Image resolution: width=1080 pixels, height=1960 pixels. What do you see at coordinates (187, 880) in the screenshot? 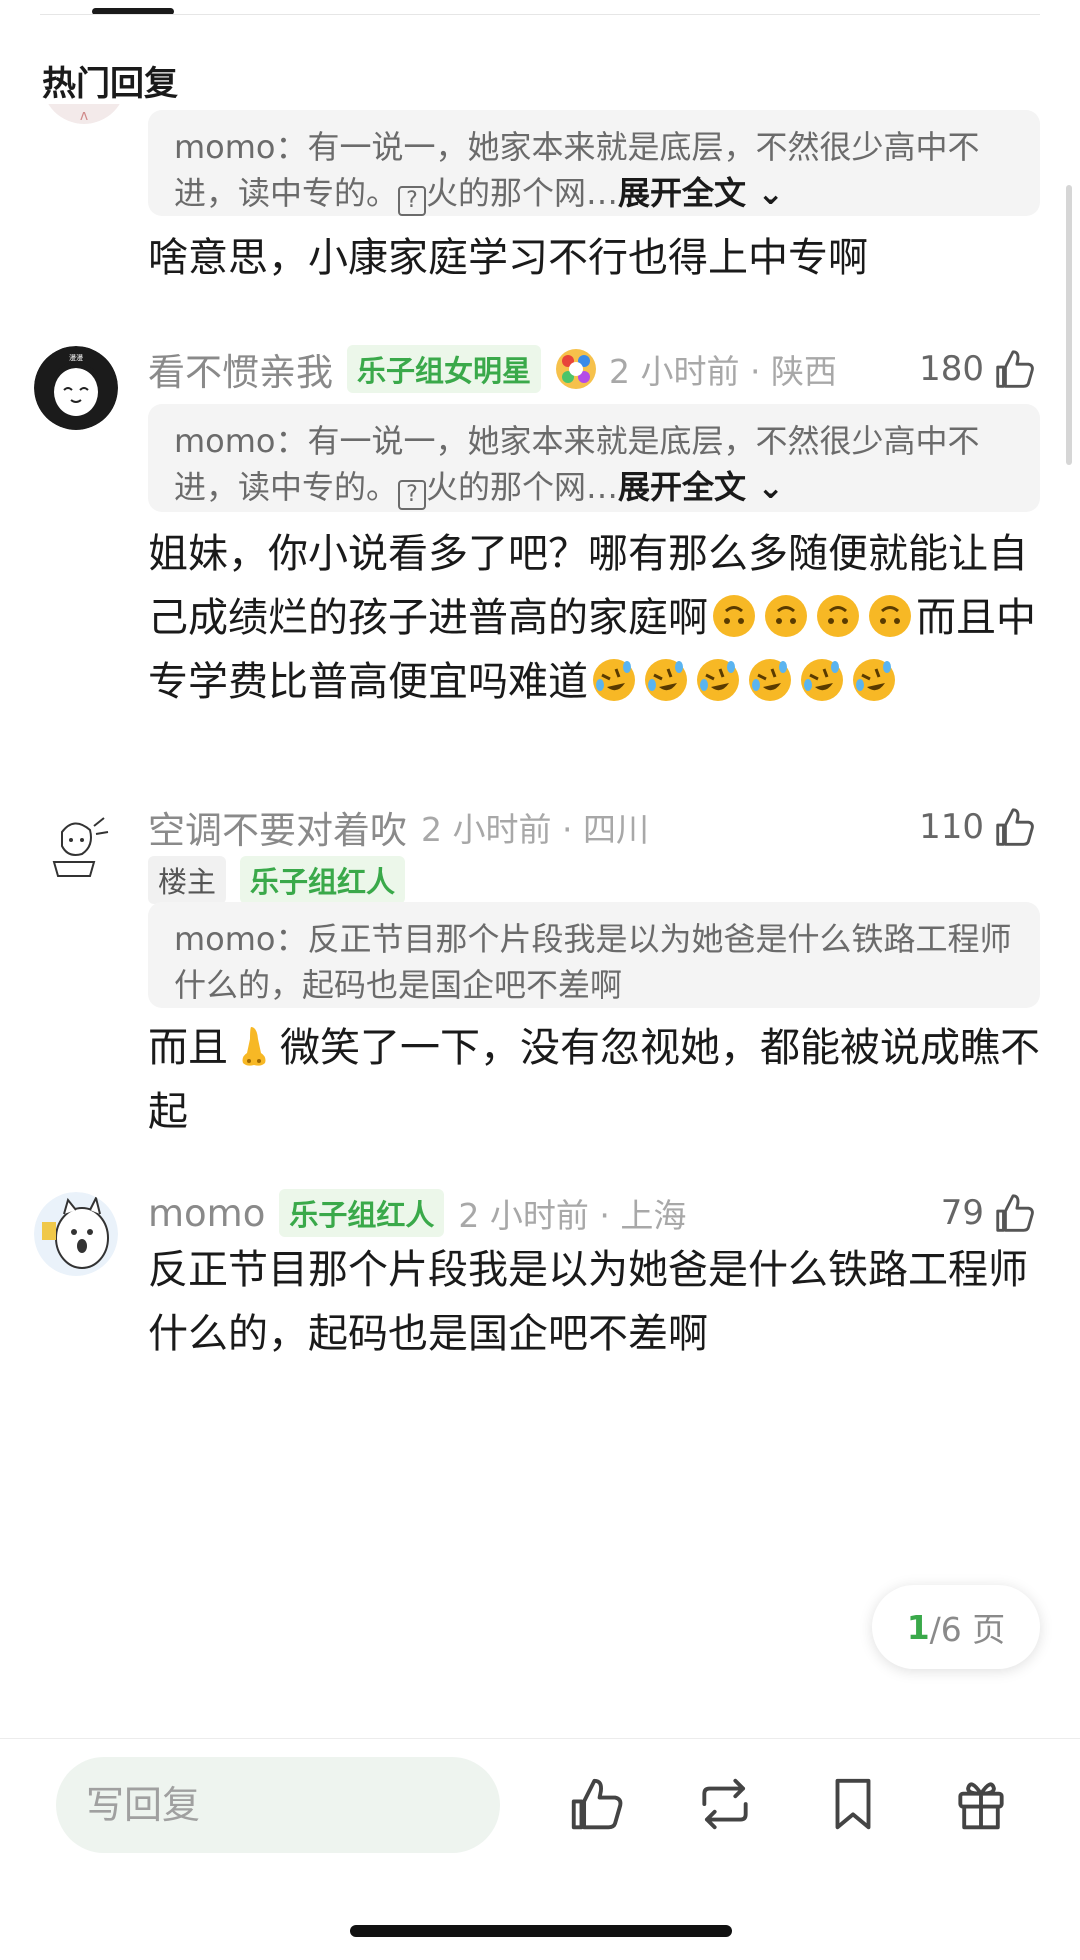
I see `op-badge: 楼主` at bounding box center [187, 880].